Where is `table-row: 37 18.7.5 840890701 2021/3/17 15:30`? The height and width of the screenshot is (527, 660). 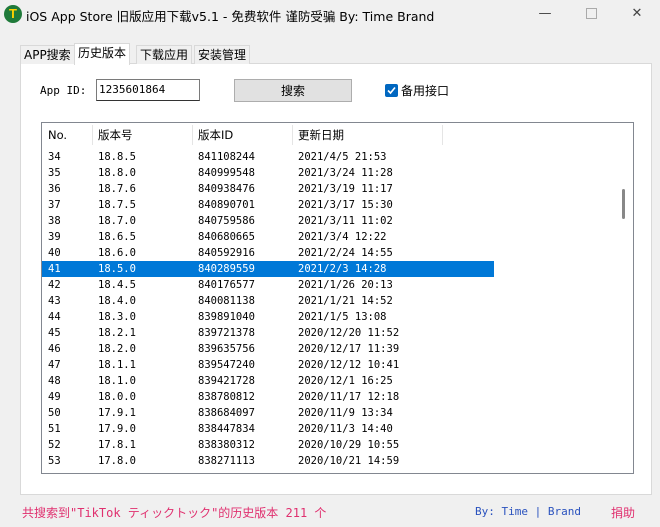
table-row: 37 18.7.5 840890701 2021/3/17 15:30 is located at coordinates (268, 205).